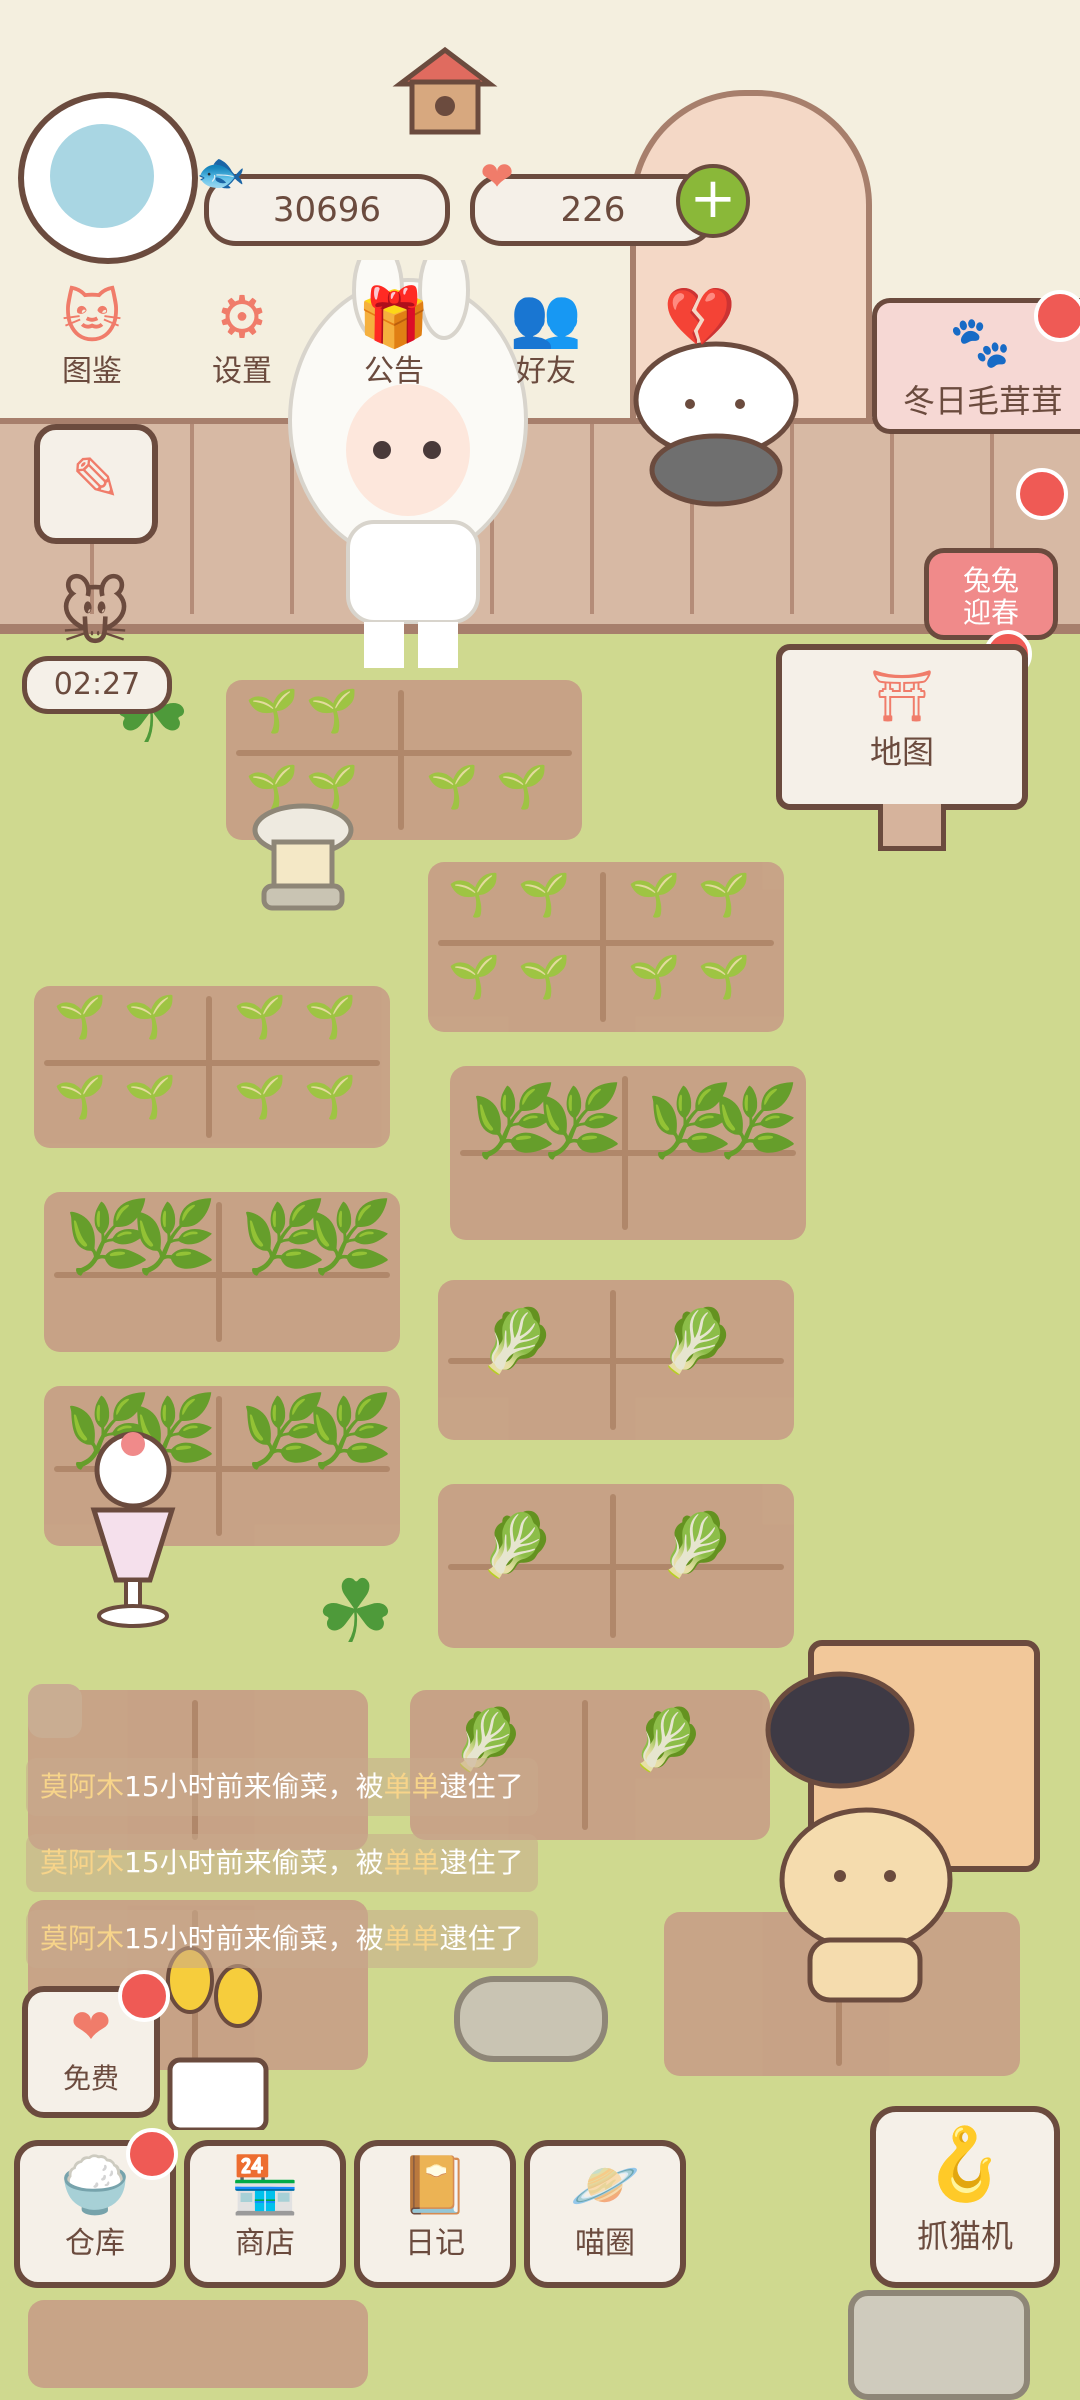 The image size is (1080, 2400). Describe the element at coordinates (435, 2185) in the screenshot. I see `diary-icon: 📔` at that location.